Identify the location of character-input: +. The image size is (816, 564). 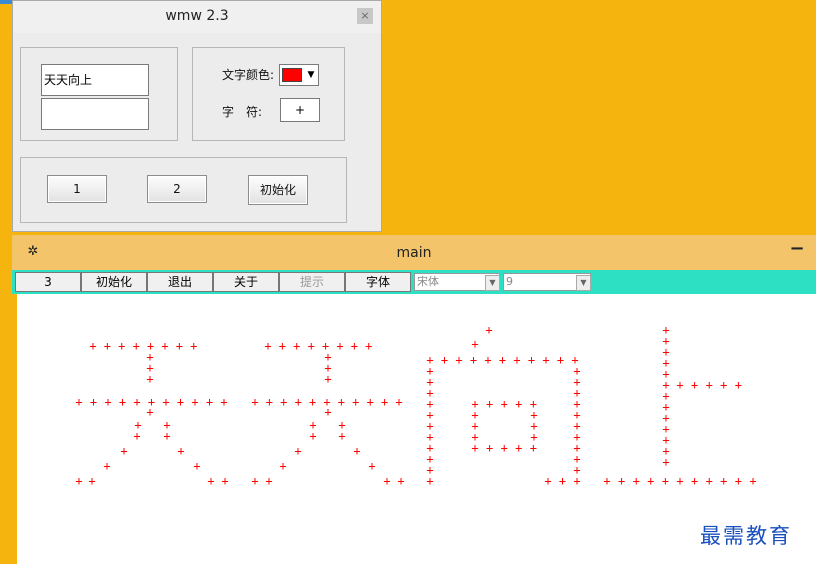
(300, 110).